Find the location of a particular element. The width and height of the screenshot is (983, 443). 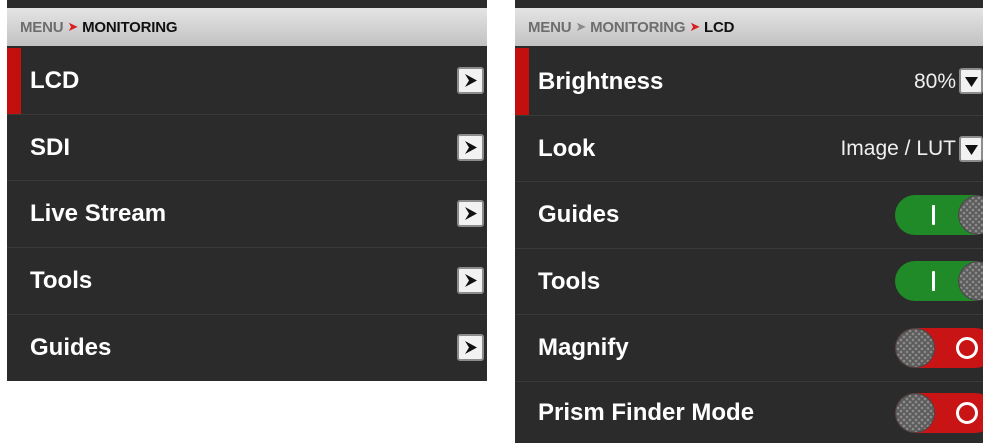

menu-item-label: SDI is located at coordinates (50, 147).